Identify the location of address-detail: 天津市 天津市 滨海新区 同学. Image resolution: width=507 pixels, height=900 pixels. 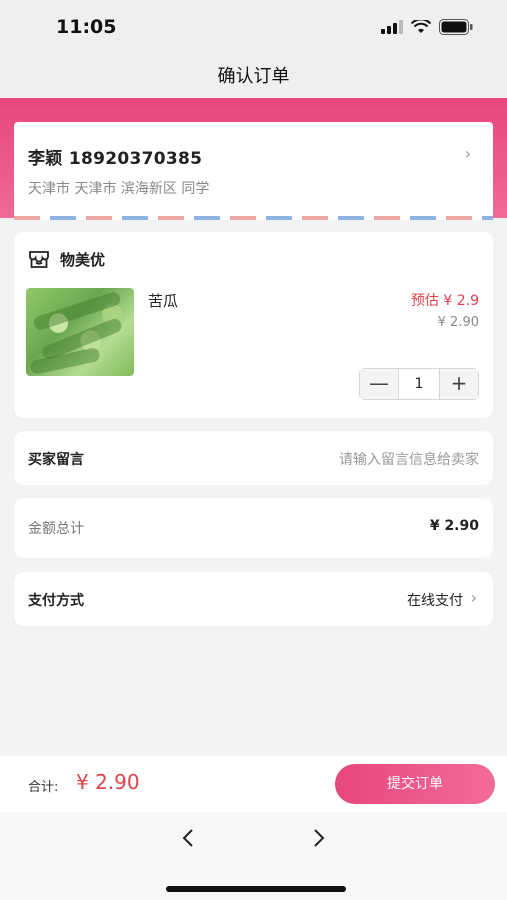
(119, 189).